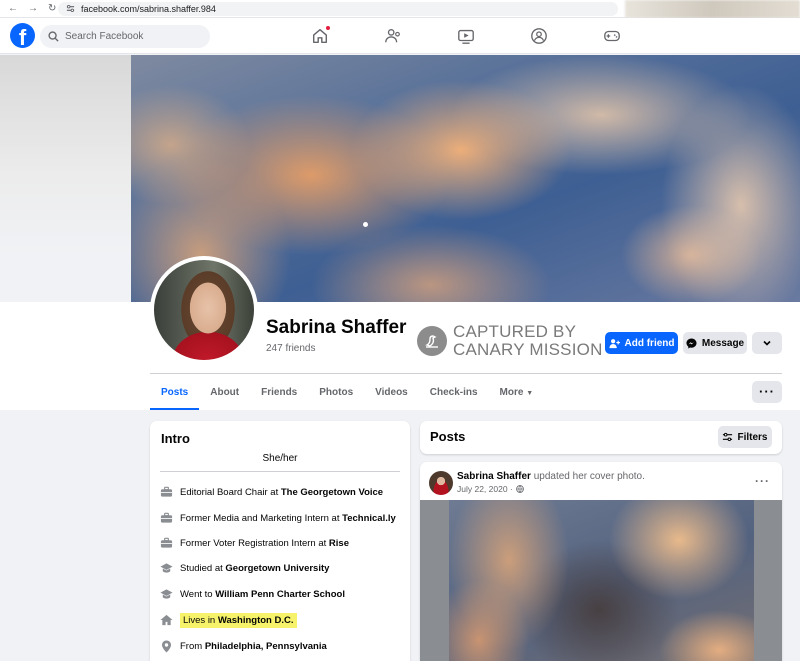  Describe the element at coordinates (601, 437) in the screenshot. I see `posts-header-card: Posts Filters` at that location.